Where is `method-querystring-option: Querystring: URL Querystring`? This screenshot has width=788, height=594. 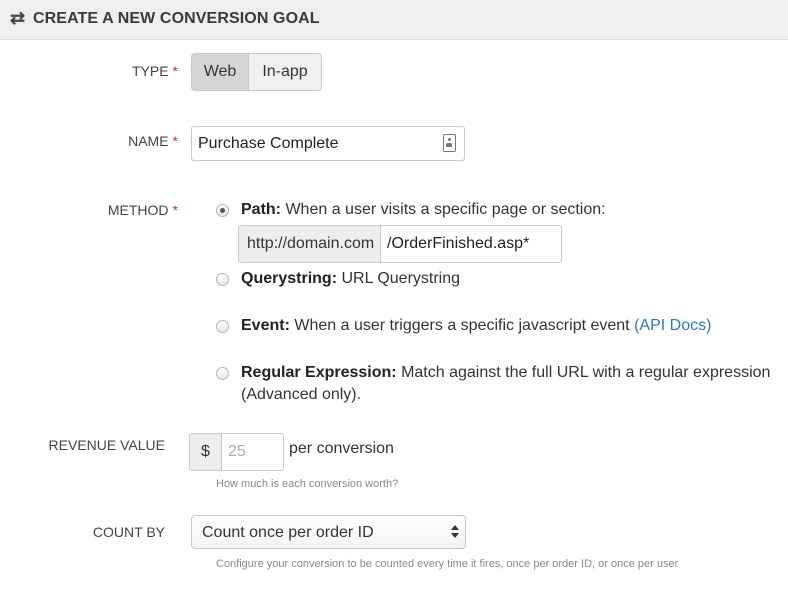
method-querystring-option: Querystring: URL Querystring is located at coordinates (350, 279).